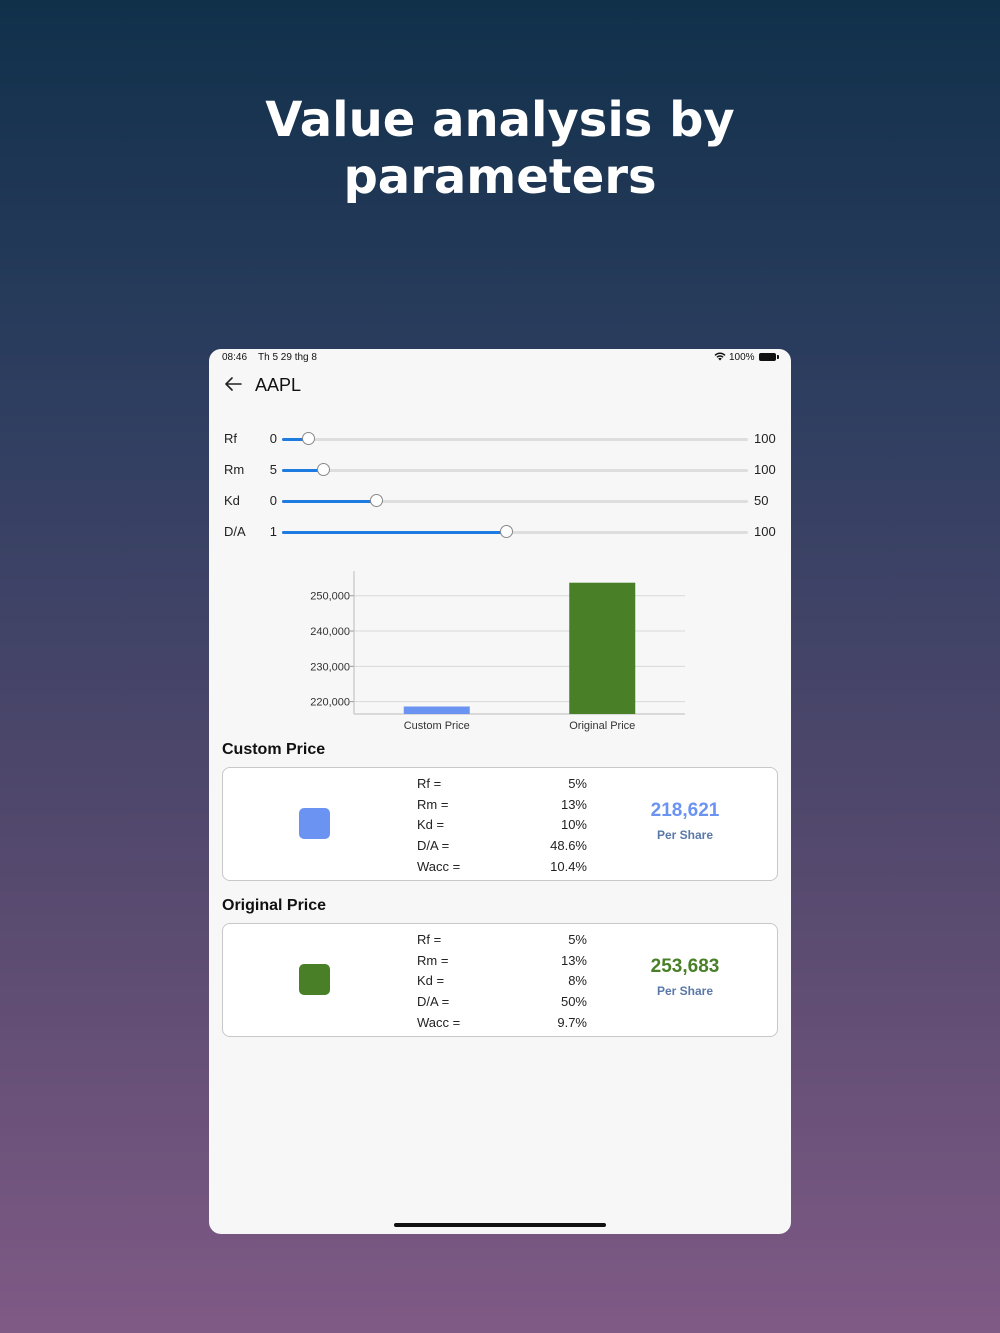 This screenshot has width=1000, height=1333. Describe the element at coordinates (685, 810) in the screenshot. I see `custom-price-value: 218,621` at that location.